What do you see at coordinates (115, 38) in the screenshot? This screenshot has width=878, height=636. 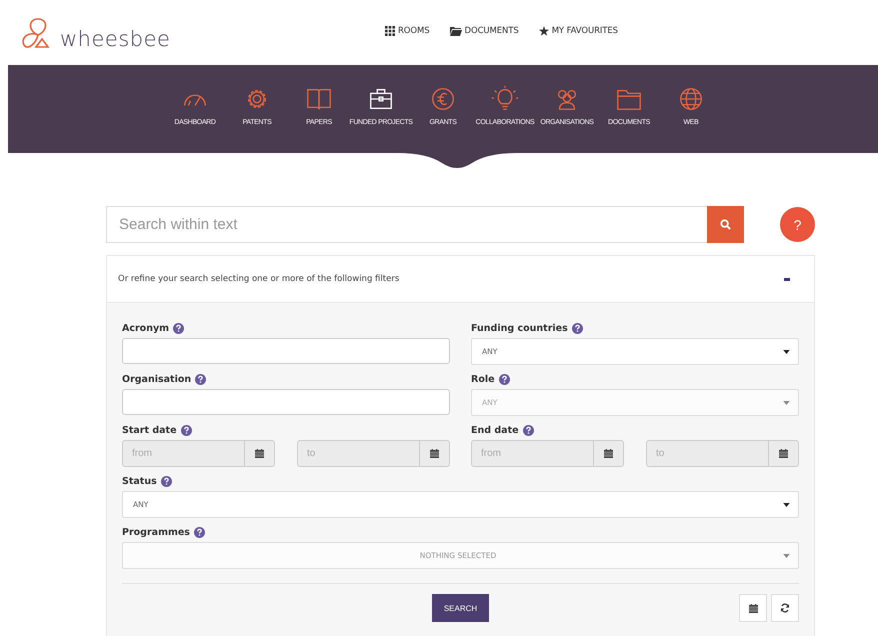 I see `logo-text: wheesbee` at bounding box center [115, 38].